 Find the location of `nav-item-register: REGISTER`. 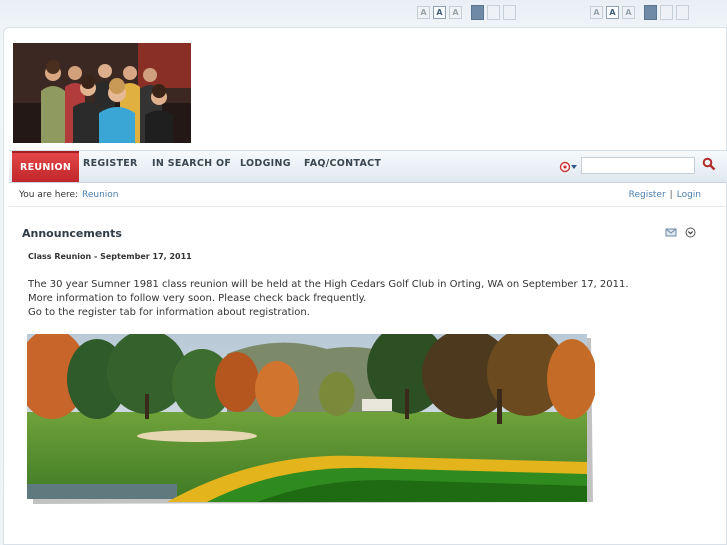

nav-item-register: REGISTER is located at coordinates (110, 163).